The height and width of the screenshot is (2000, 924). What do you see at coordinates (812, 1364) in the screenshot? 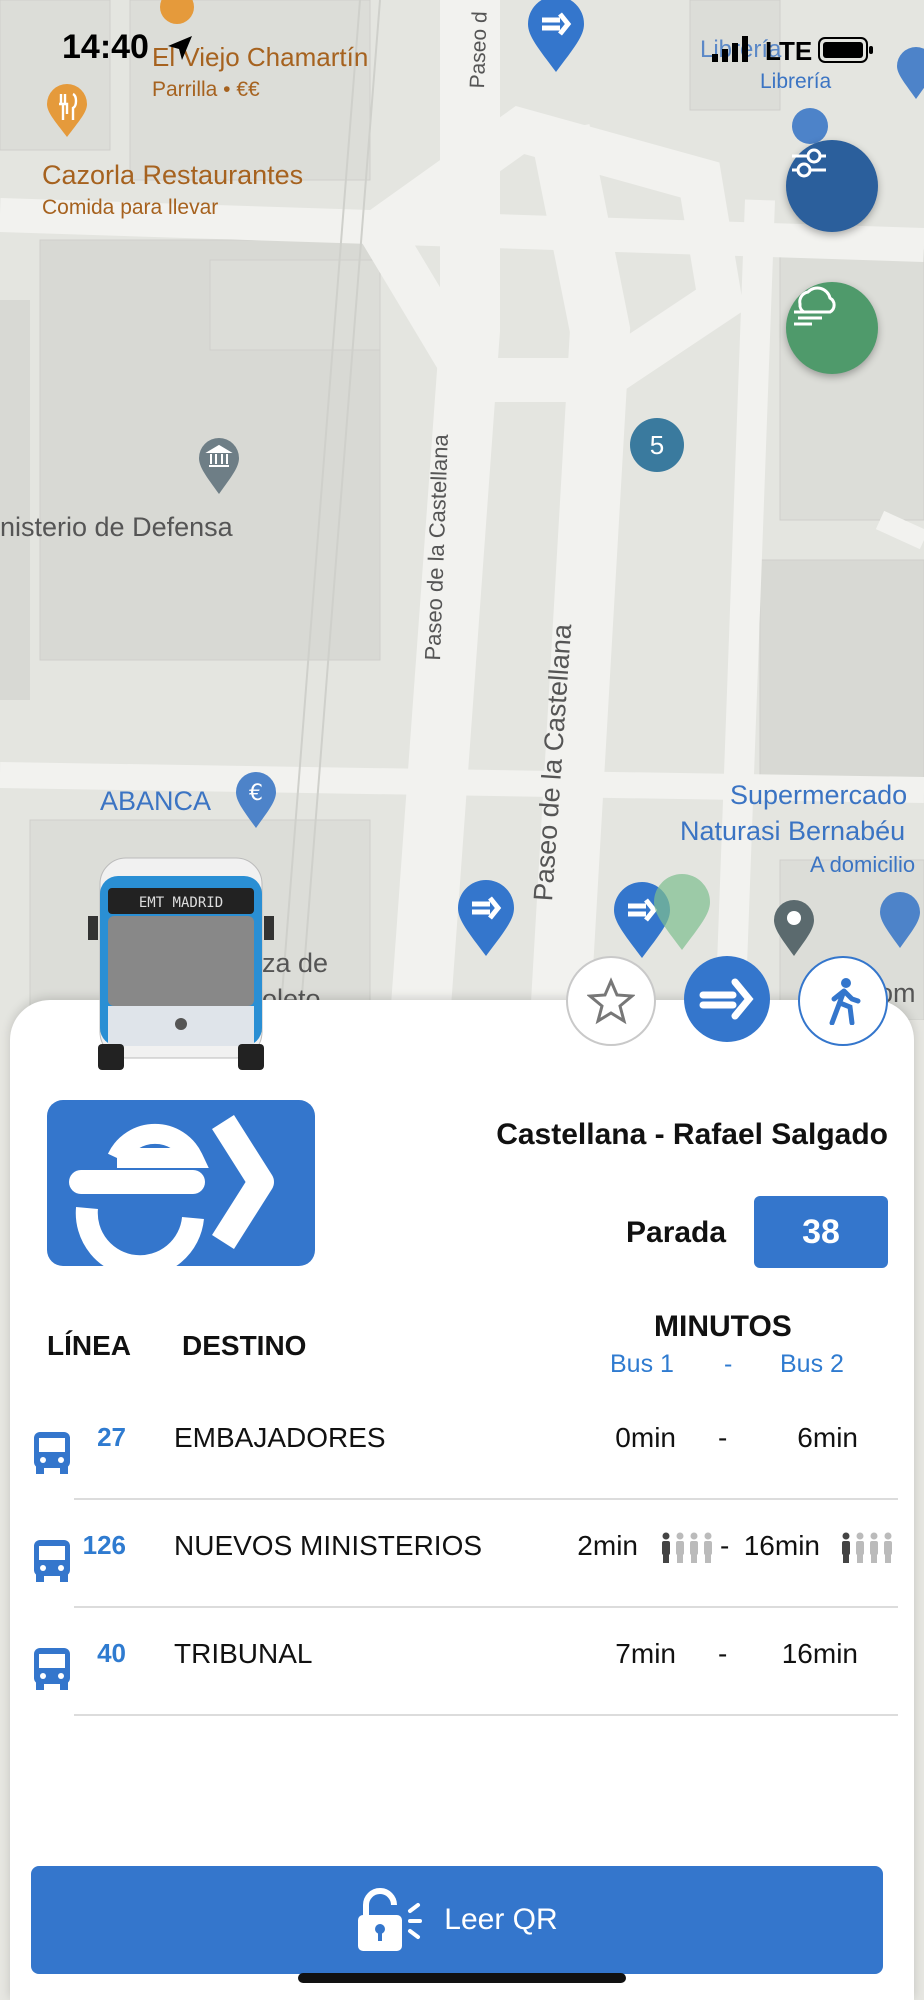
I see `bus2-header: Bus 2` at bounding box center [812, 1364].